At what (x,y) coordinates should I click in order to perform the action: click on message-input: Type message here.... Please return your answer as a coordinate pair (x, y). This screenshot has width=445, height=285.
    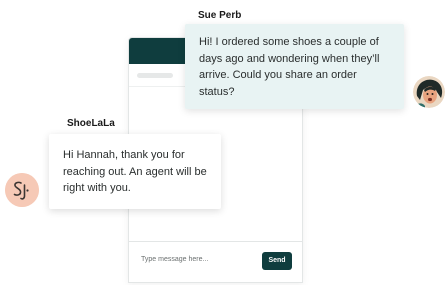
    Looking at the image, I should click on (174, 259).